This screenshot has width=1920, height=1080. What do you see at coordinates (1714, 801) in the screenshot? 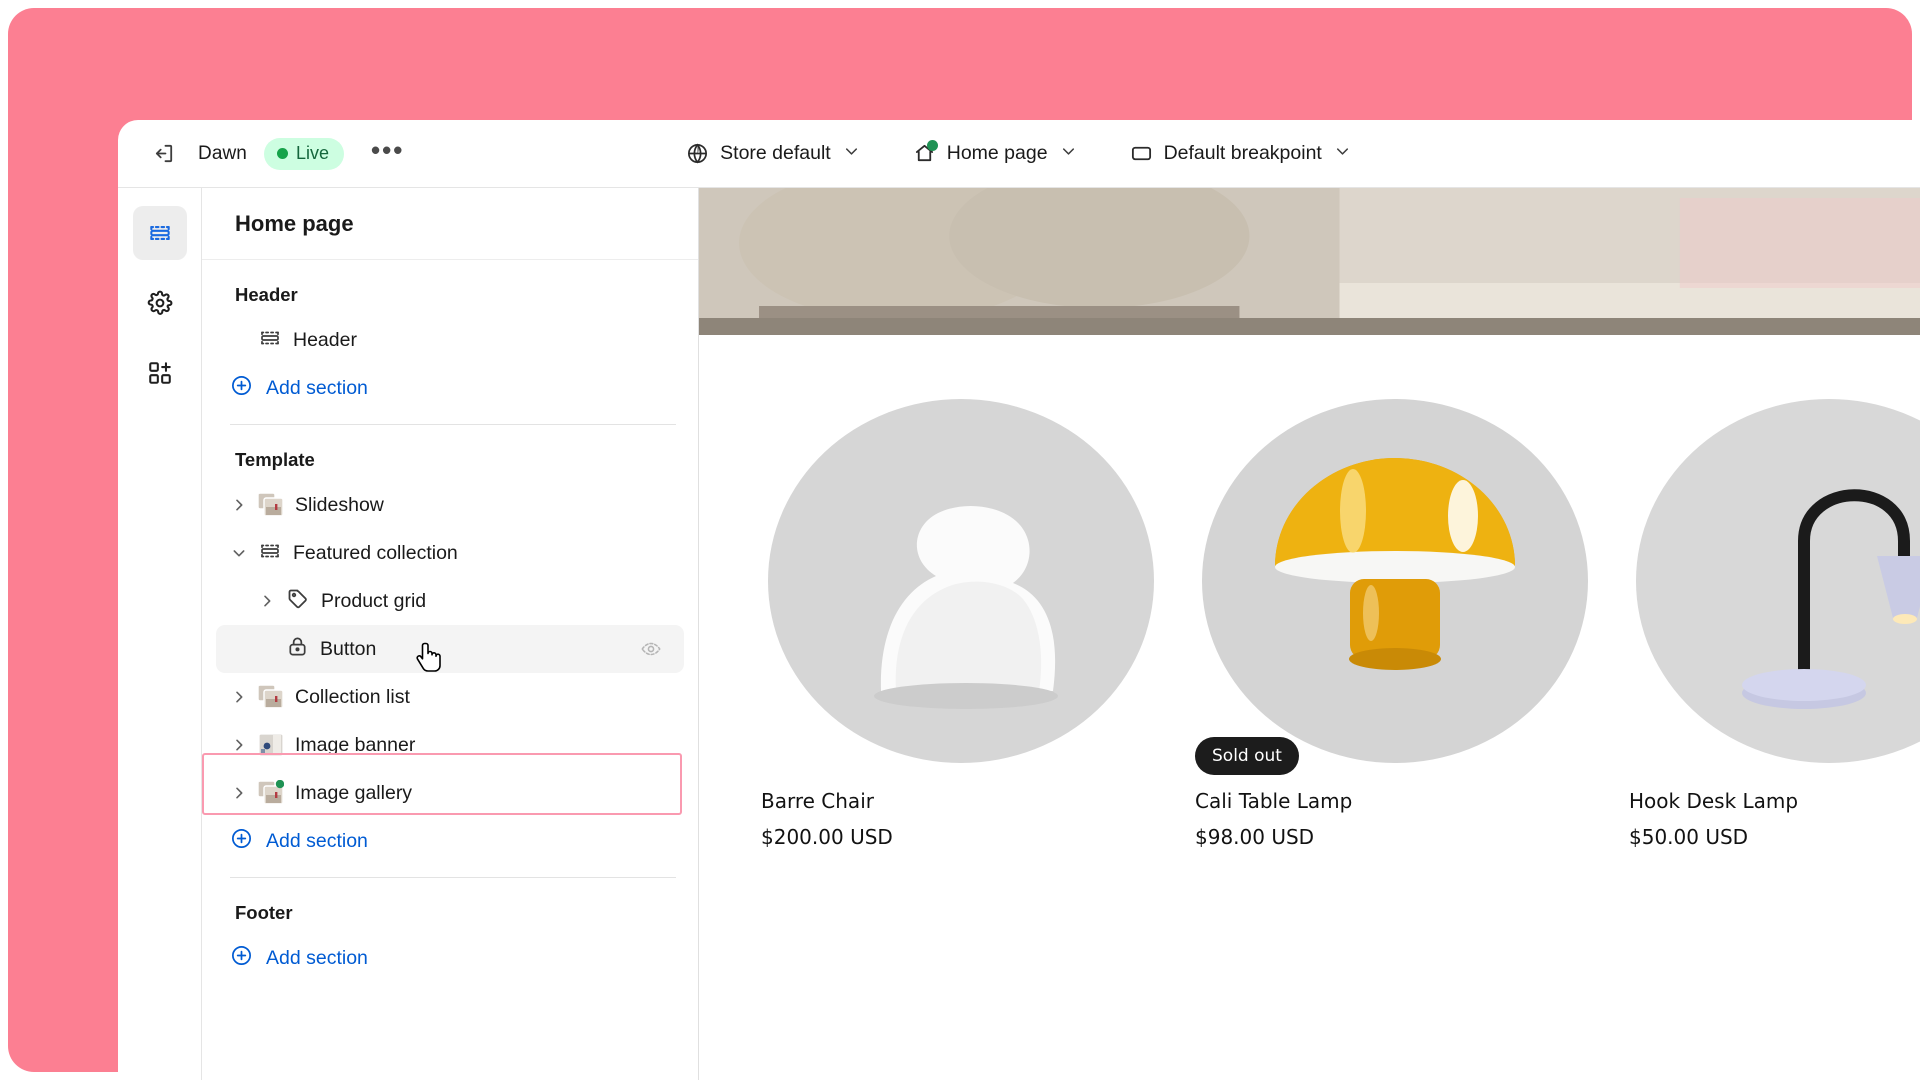
I see `product-title: Hook Desk Lamp` at bounding box center [1714, 801].